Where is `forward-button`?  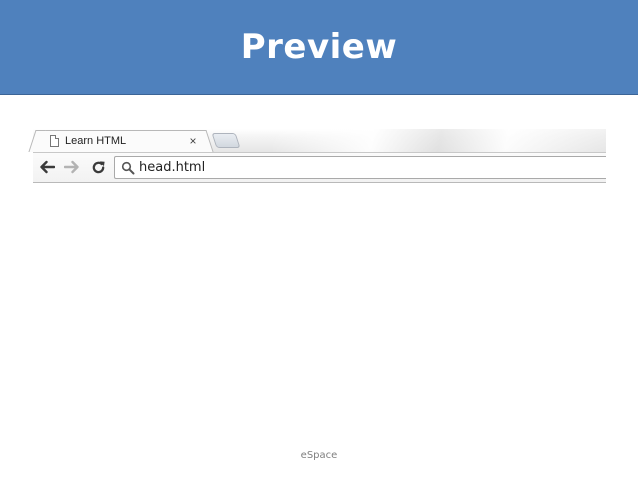
forward-button is located at coordinates (72, 167).